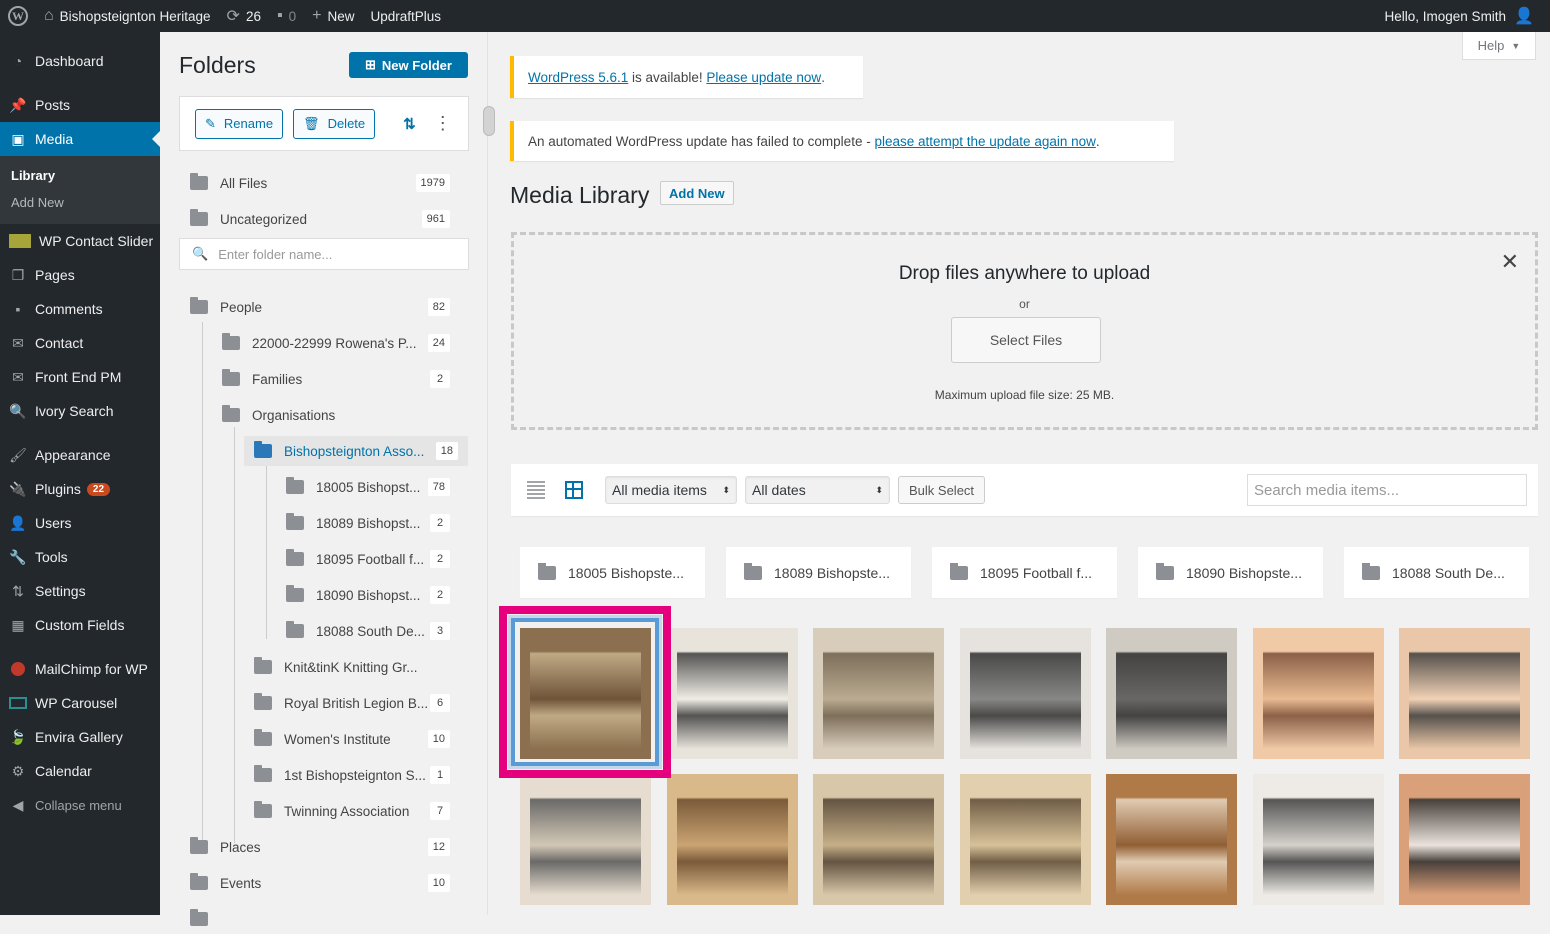  Describe the element at coordinates (357, 739) in the screenshot. I see `folder-tree-item: Women's Institute 10` at that location.